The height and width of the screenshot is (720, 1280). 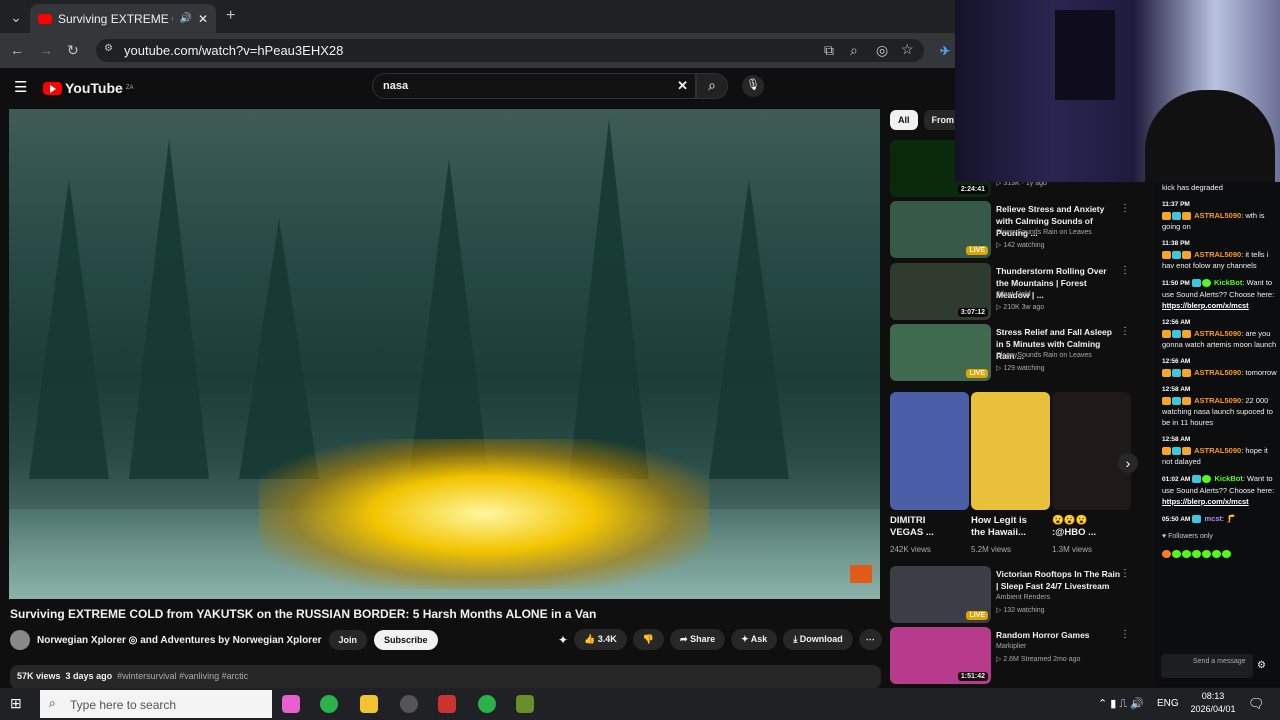 What do you see at coordinates (230, 16) in the screenshot?
I see `new-tab-icon: +` at bounding box center [230, 16].